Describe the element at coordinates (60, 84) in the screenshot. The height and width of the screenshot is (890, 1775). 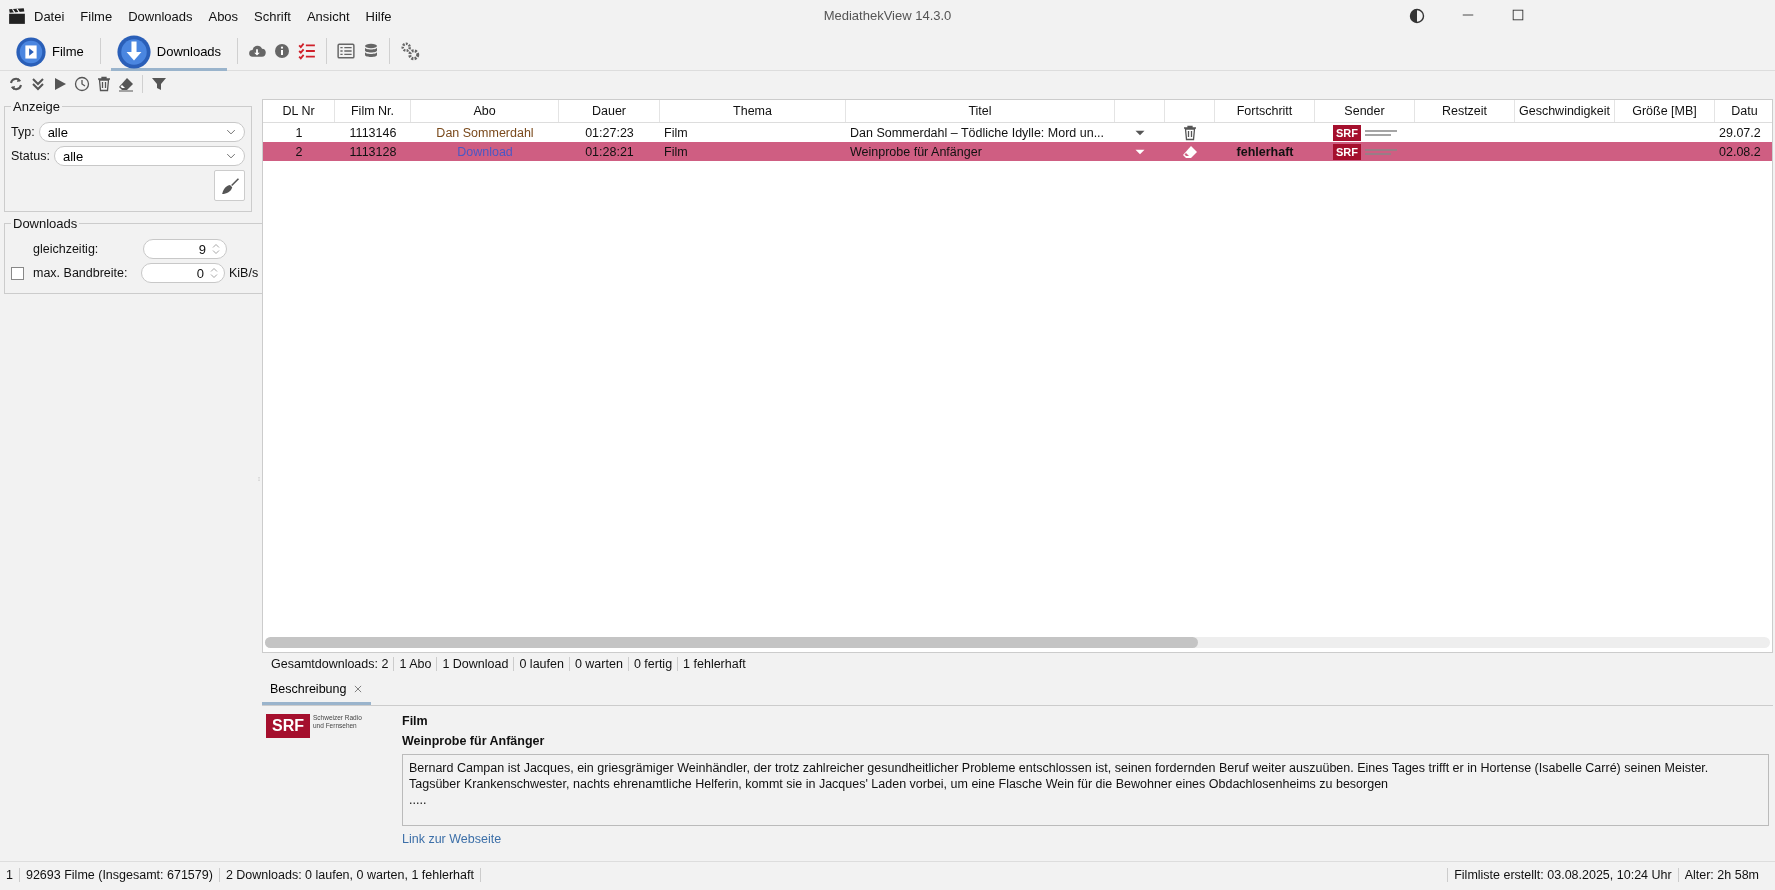
I see `play-icon` at that location.